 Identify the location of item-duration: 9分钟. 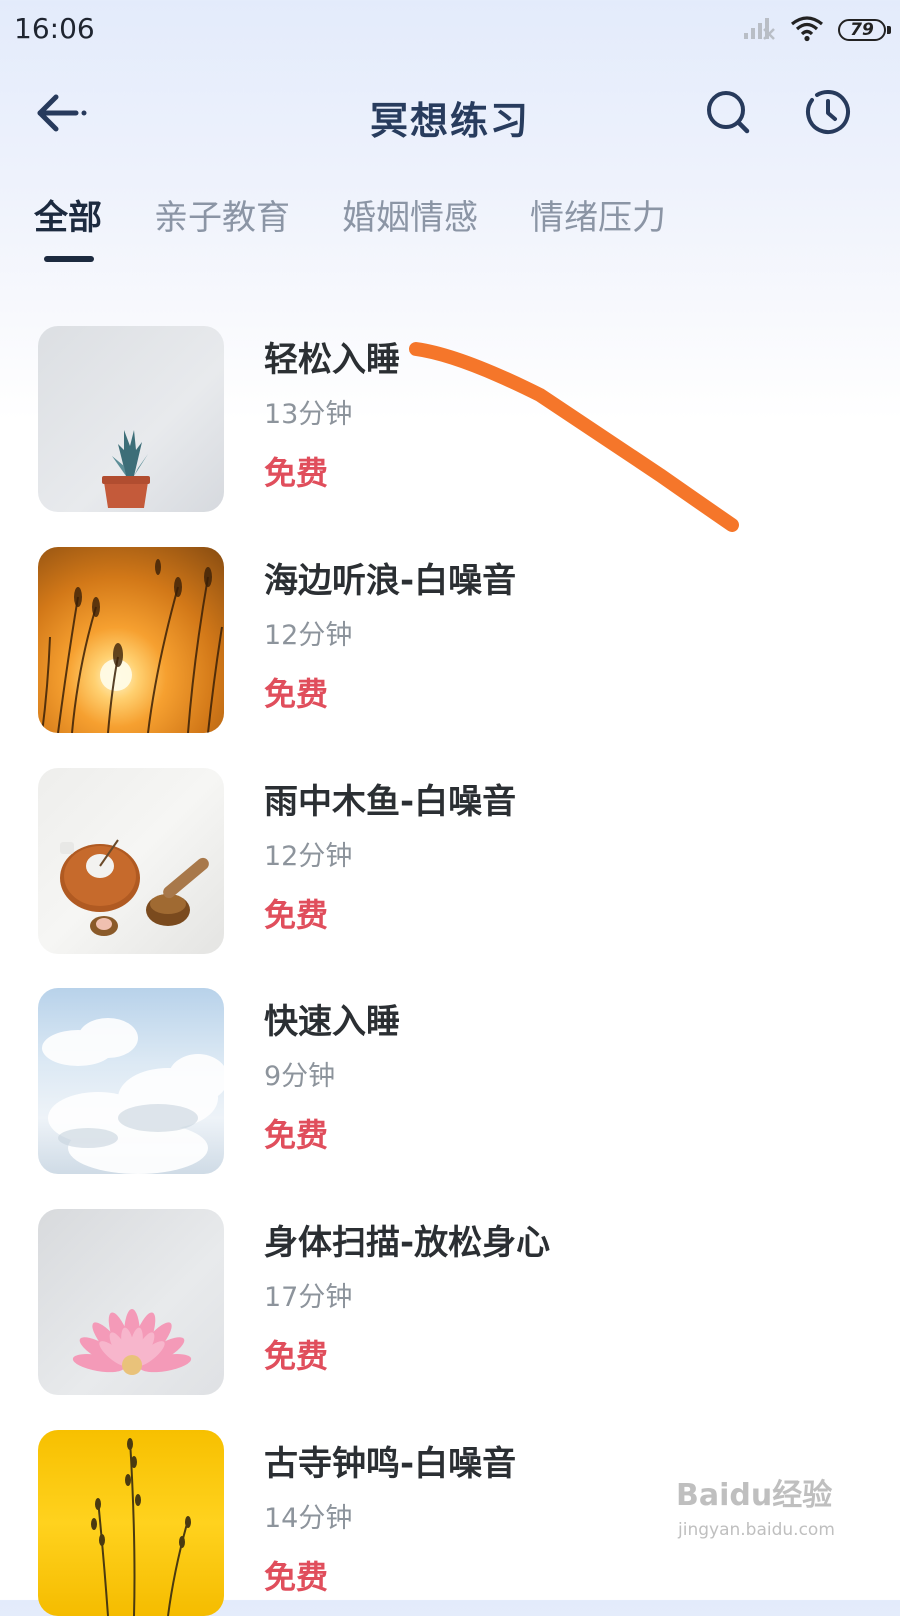
(300, 1076).